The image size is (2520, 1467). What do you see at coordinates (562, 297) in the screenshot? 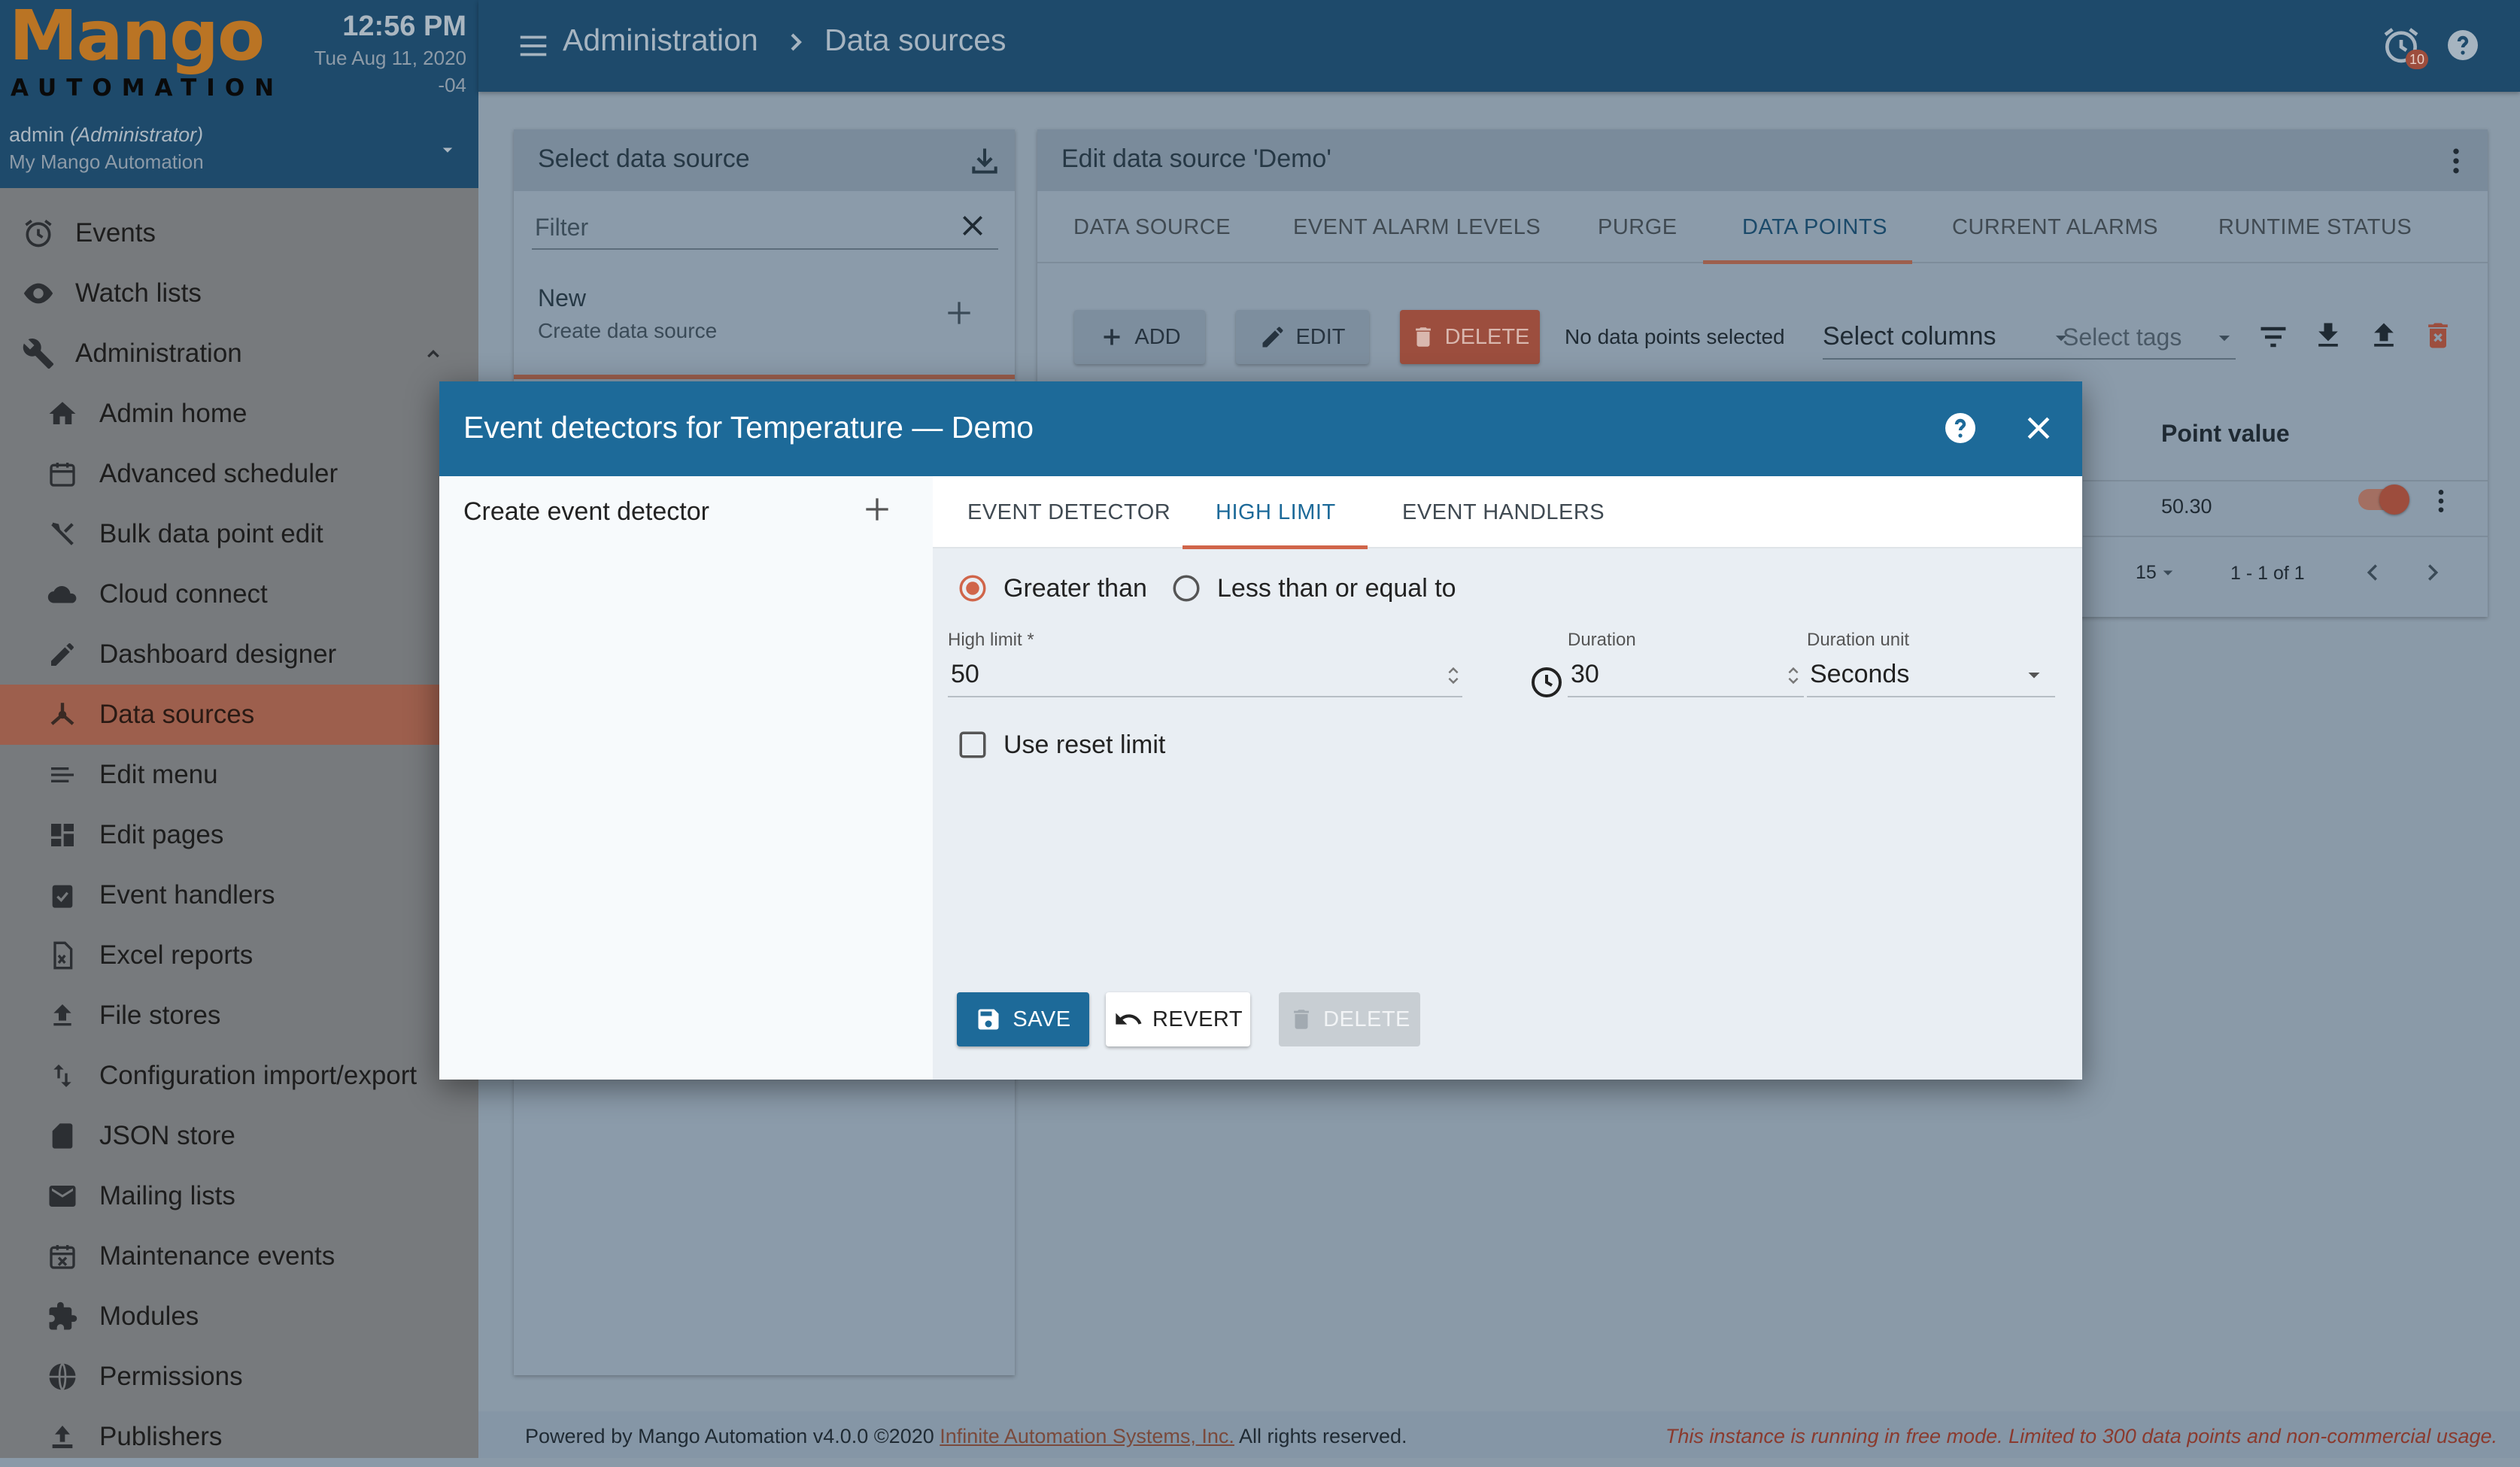
I see `new-title: New` at bounding box center [562, 297].